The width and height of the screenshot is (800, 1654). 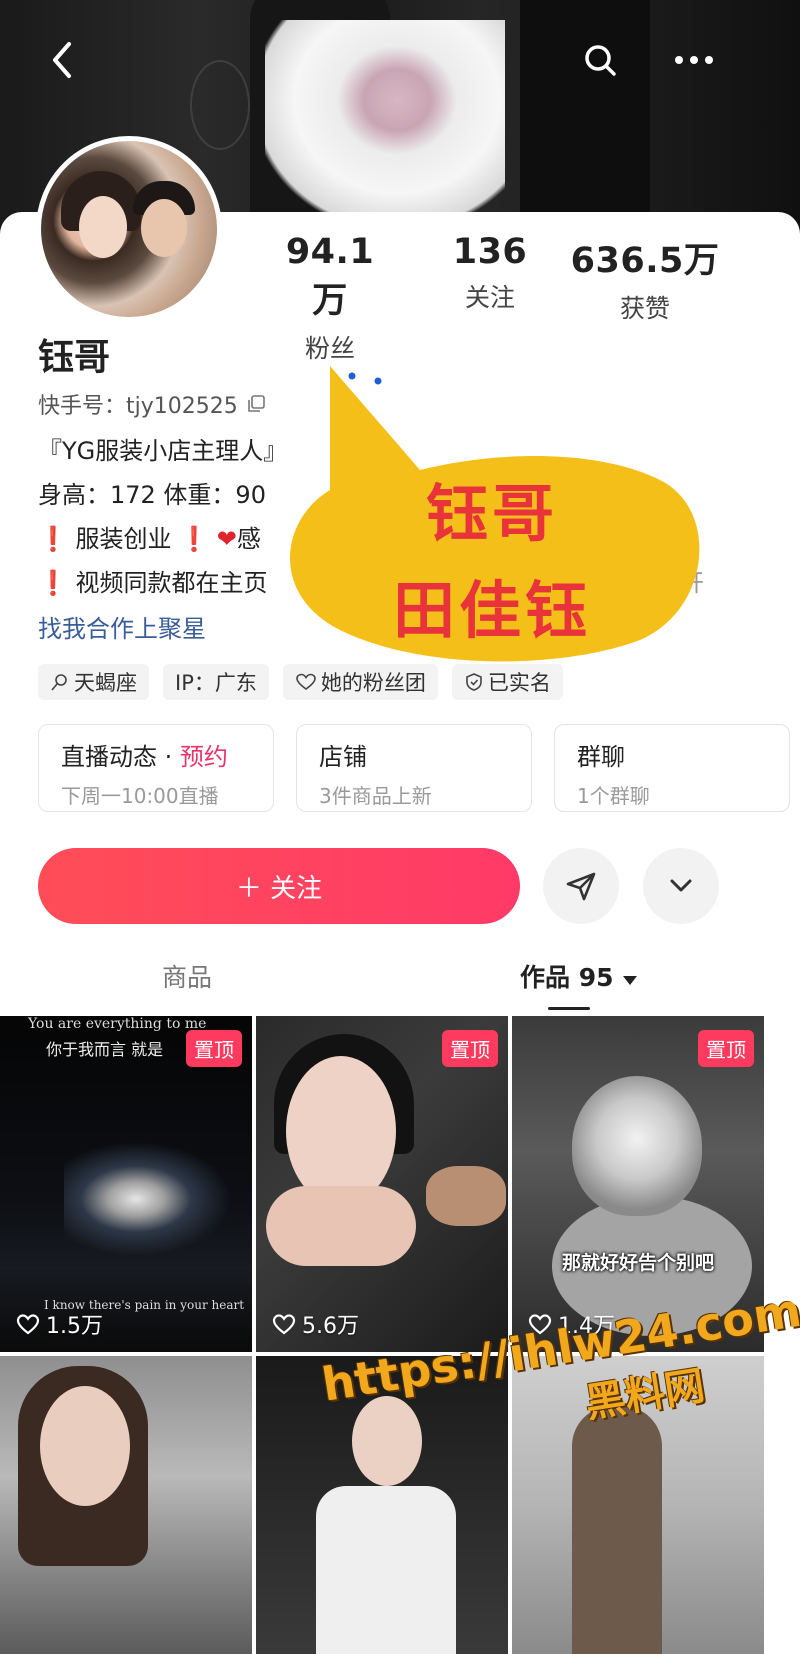 What do you see at coordinates (491, 513) in the screenshot?
I see `overlay-name: 钰哥` at bounding box center [491, 513].